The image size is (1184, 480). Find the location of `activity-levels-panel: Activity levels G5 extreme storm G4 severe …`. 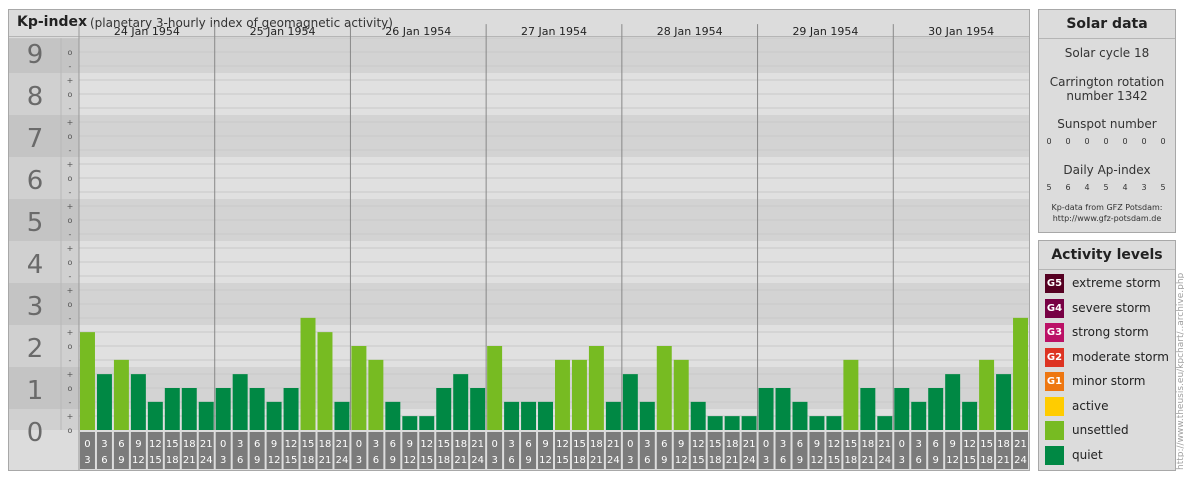

activity-levels-panel: Activity levels G5 extreme storm G4 severe … is located at coordinates (1107, 355).